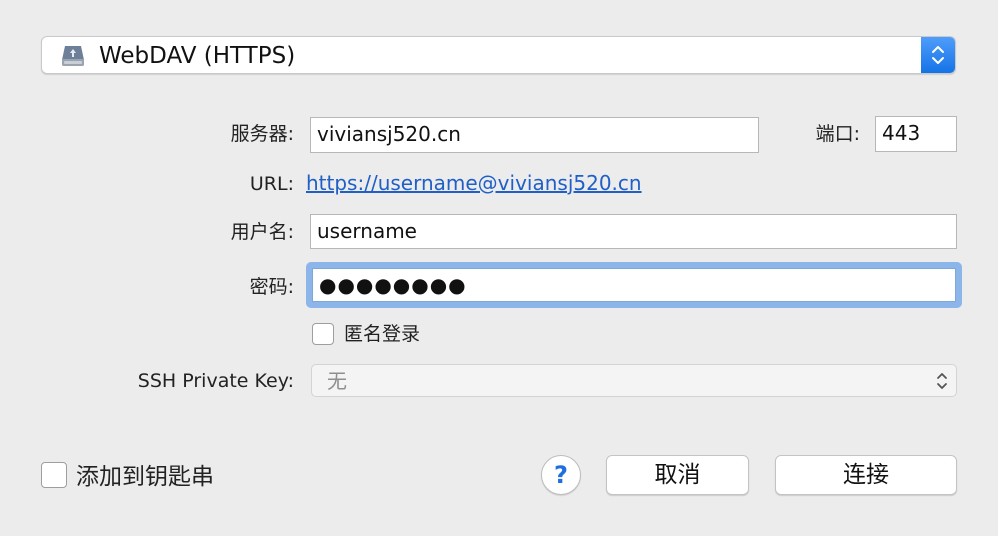 The image size is (998, 536). Describe the element at coordinates (474, 183) in the screenshot. I see `url-link: https://username@viviansj520.cn` at that location.